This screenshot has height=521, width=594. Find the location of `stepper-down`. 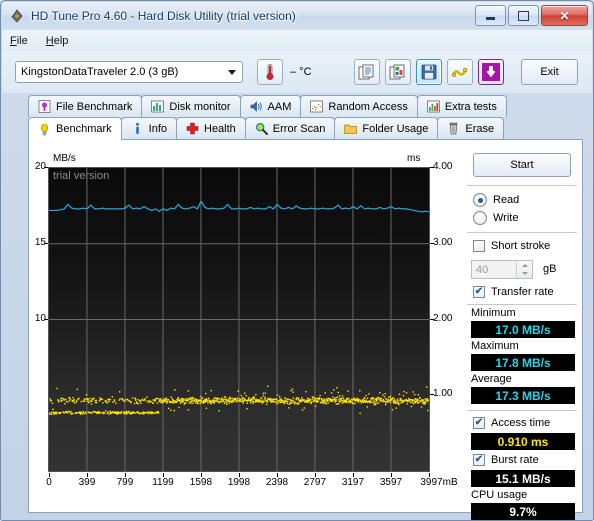

stepper-down is located at coordinates (524, 274).